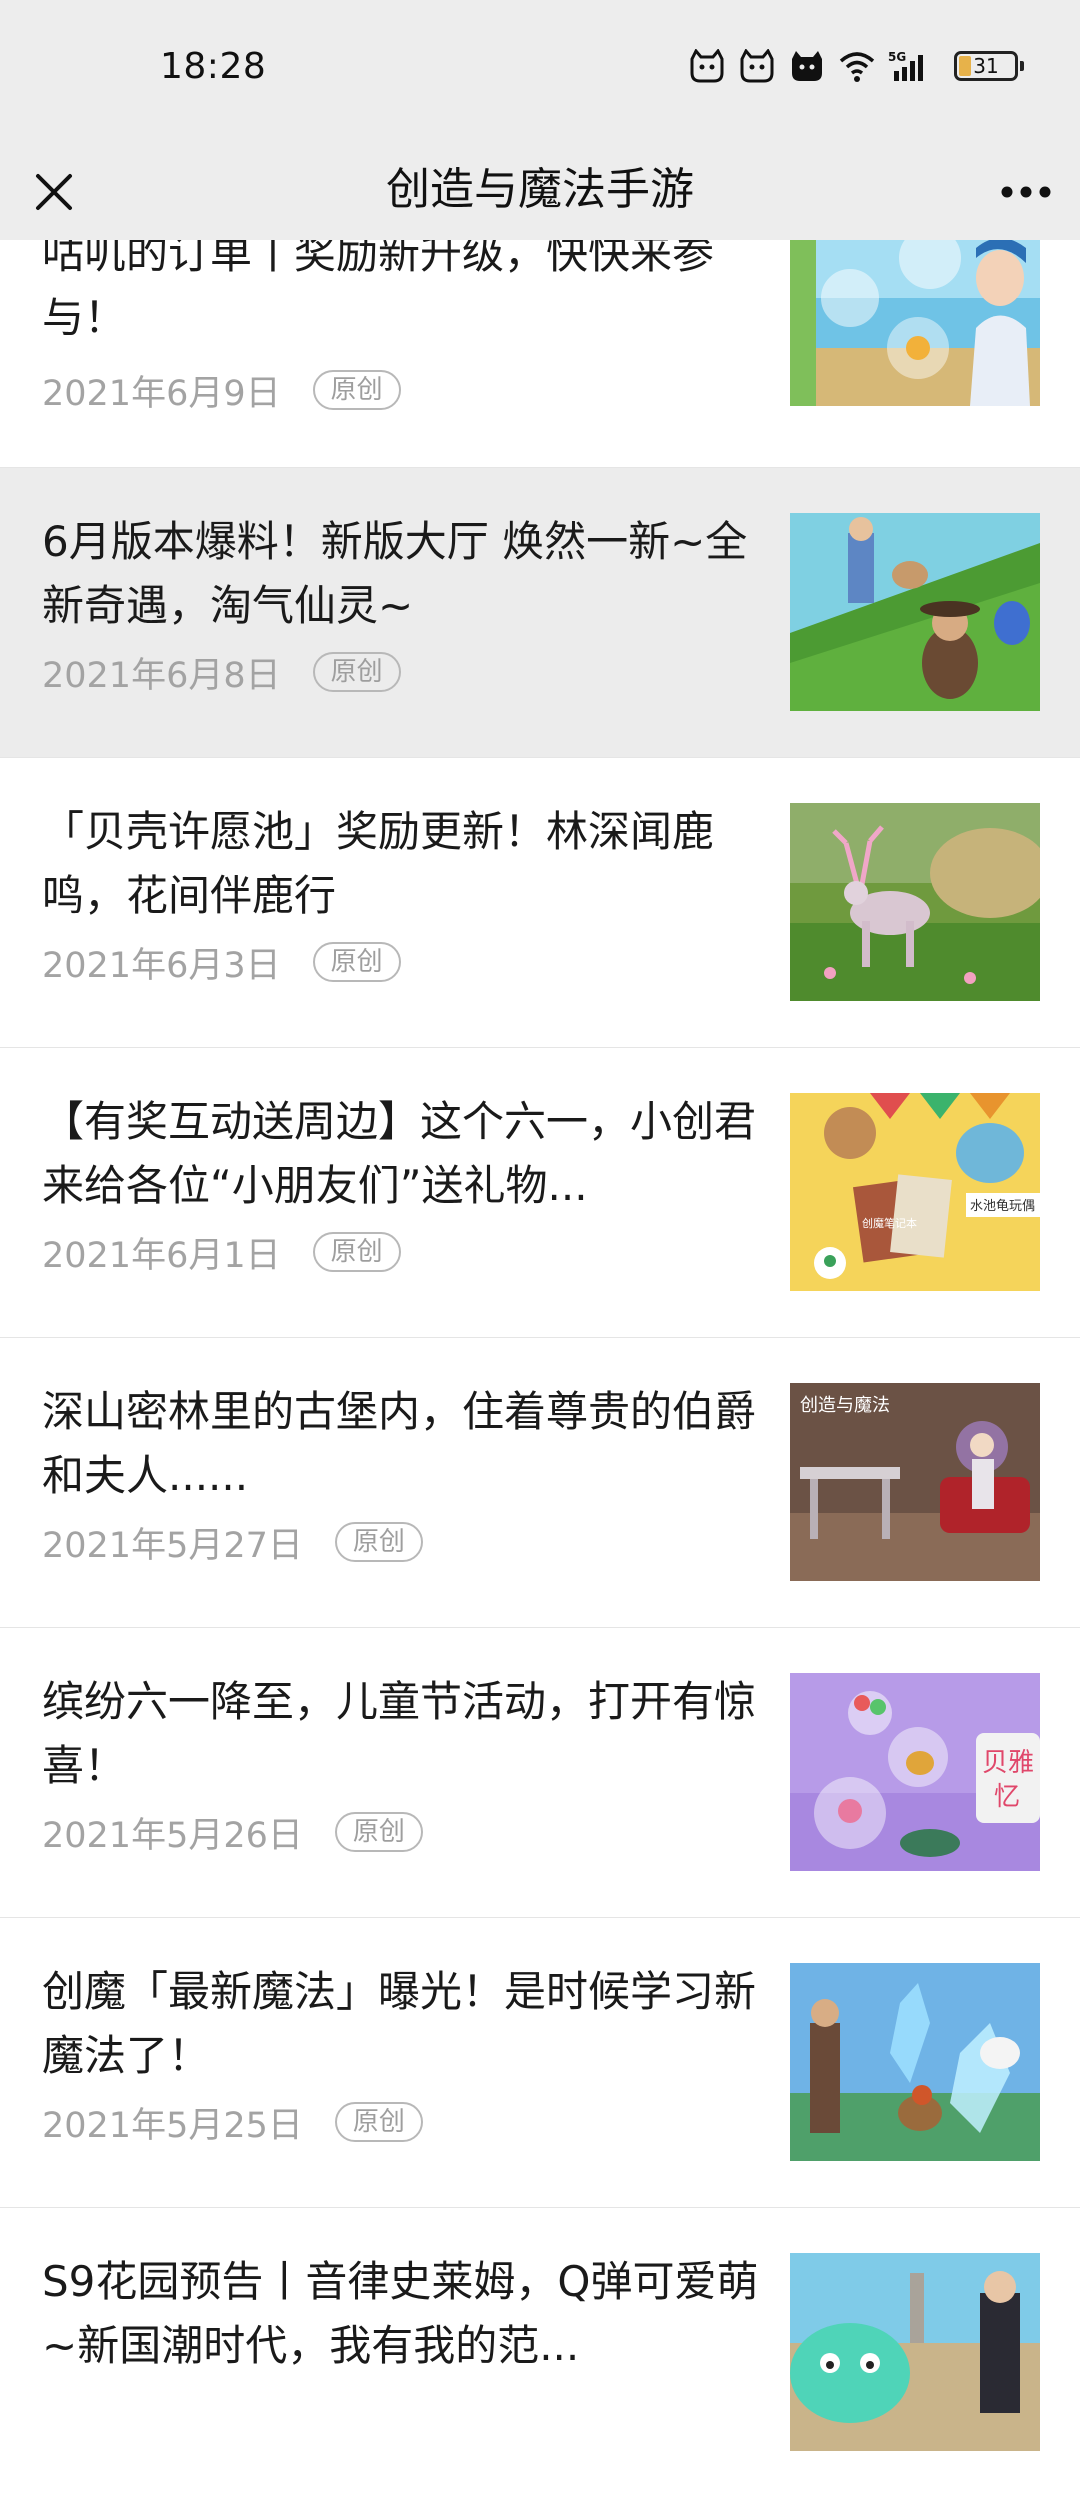 The image size is (1080, 2498). What do you see at coordinates (213, 66) in the screenshot?
I see `status-time: 18:28` at bounding box center [213, 66].